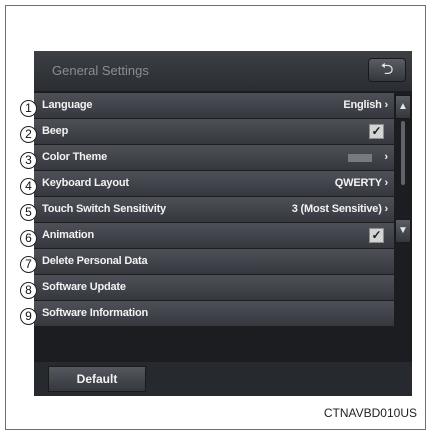 The height and width of the screenshot is (433, 433). I want to click on setting-value: QWERTY ›, so click(361, 183).